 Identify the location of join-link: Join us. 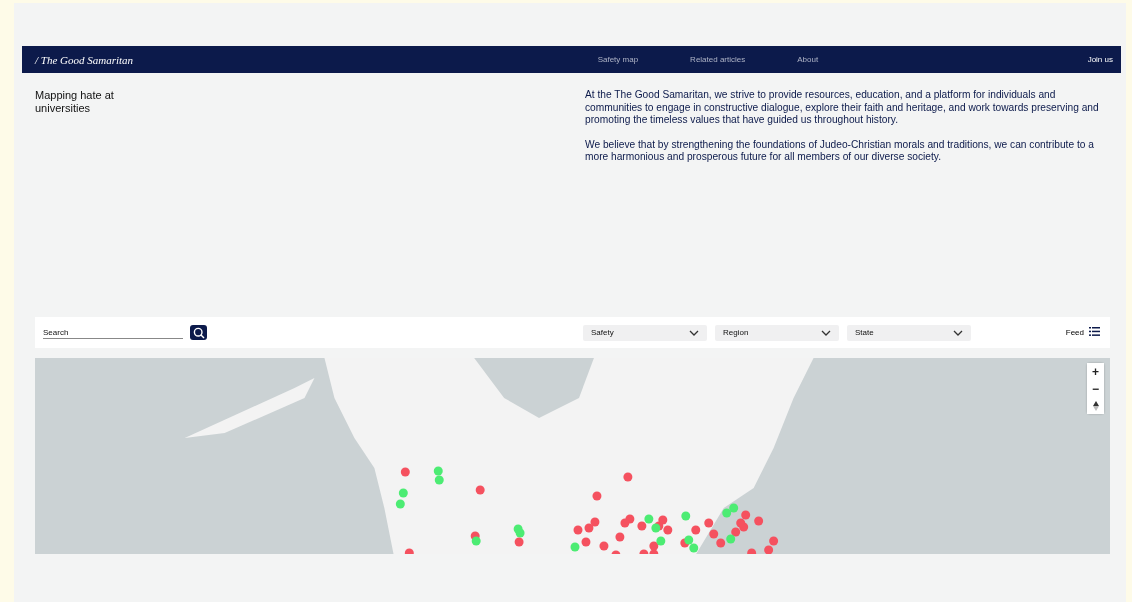
(1100, 59).